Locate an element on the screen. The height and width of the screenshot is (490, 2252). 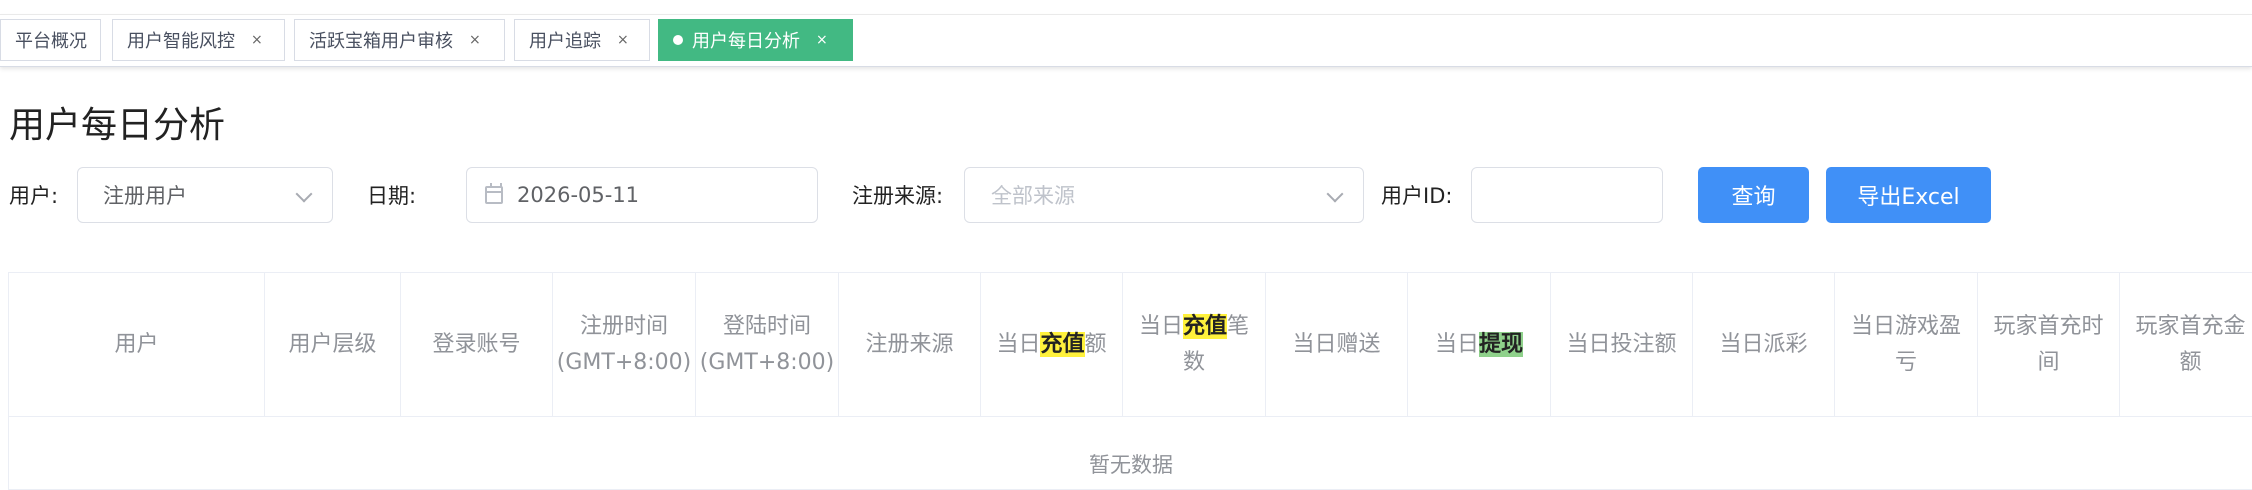
active-dot-icon is located at coordinates (678, 40).